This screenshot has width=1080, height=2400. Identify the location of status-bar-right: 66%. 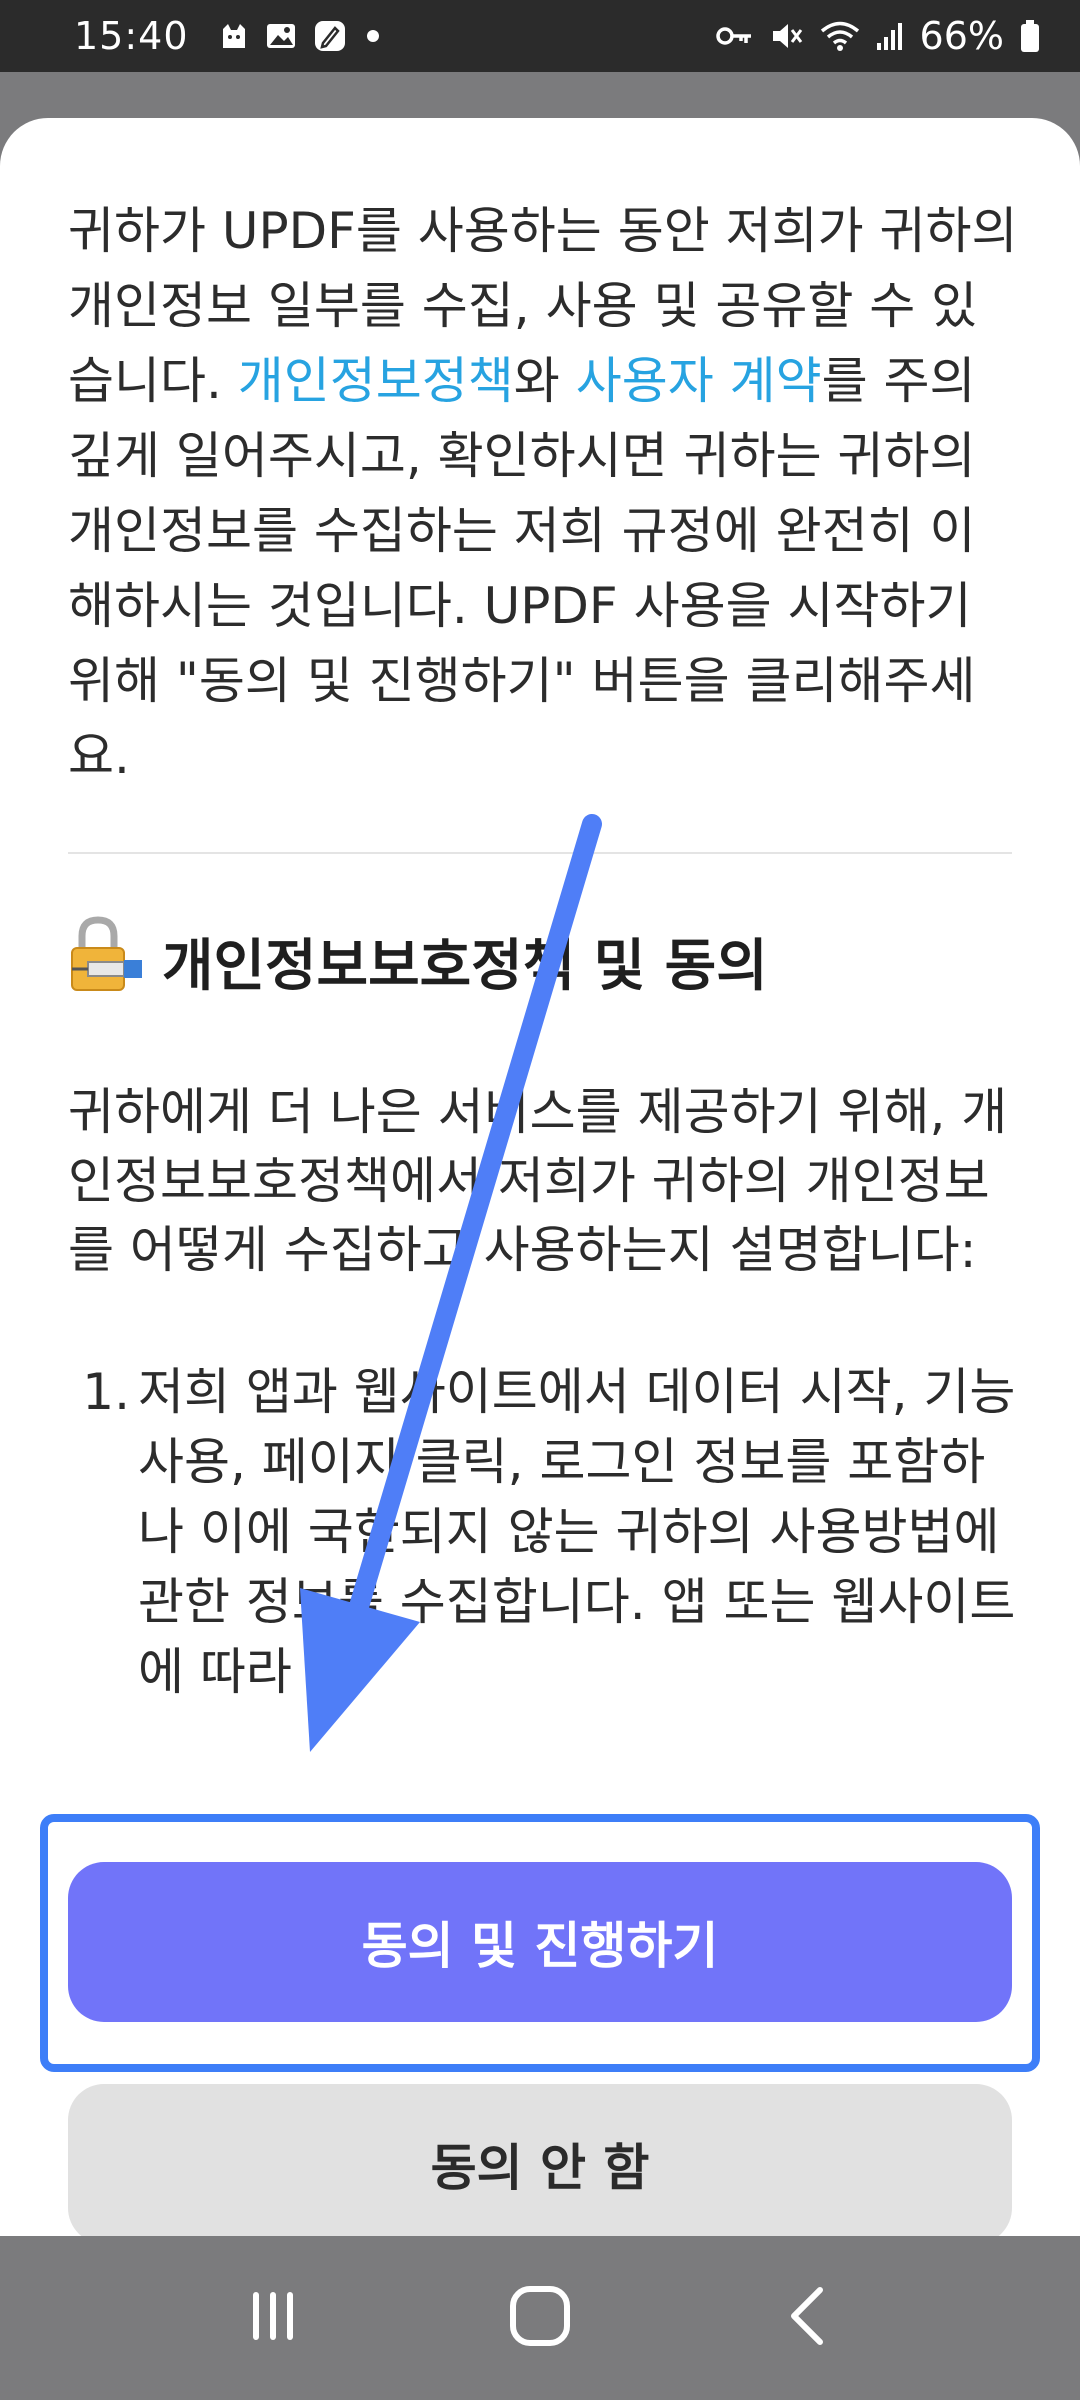
(877, 36).